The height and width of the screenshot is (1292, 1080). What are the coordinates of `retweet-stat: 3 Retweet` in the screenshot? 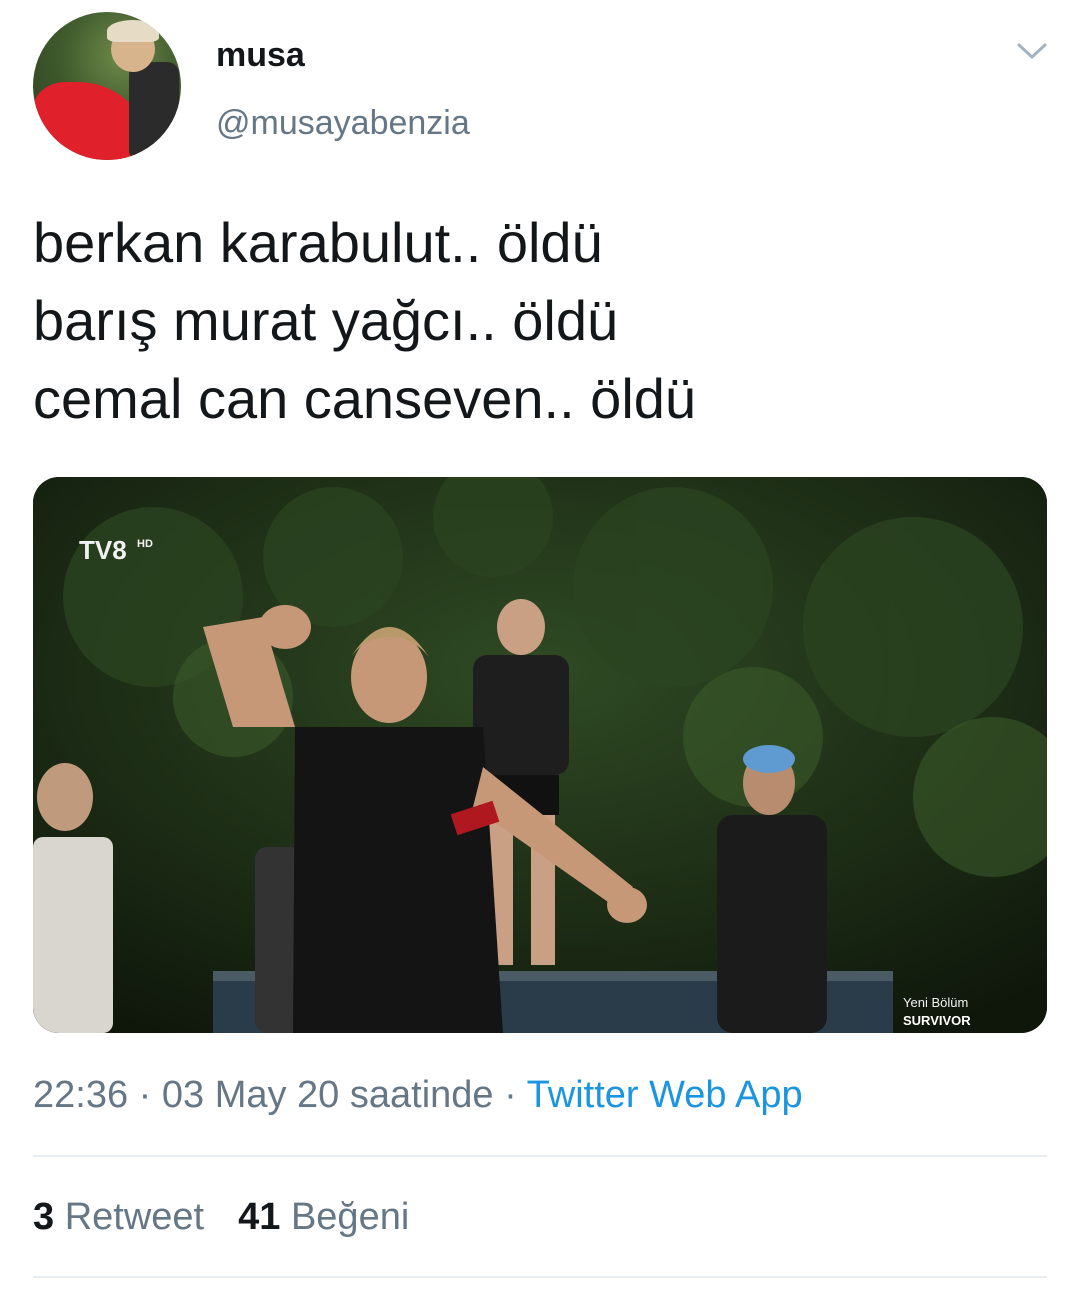 It's located at (118, 1217).